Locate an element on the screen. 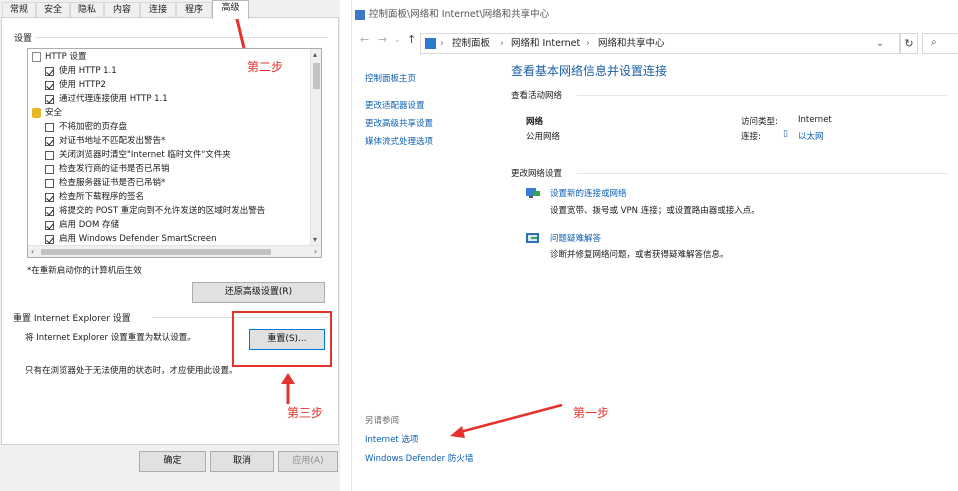 This screenshot has width=958, height=491. scroll-thumb is located at coordinates (316, 76).